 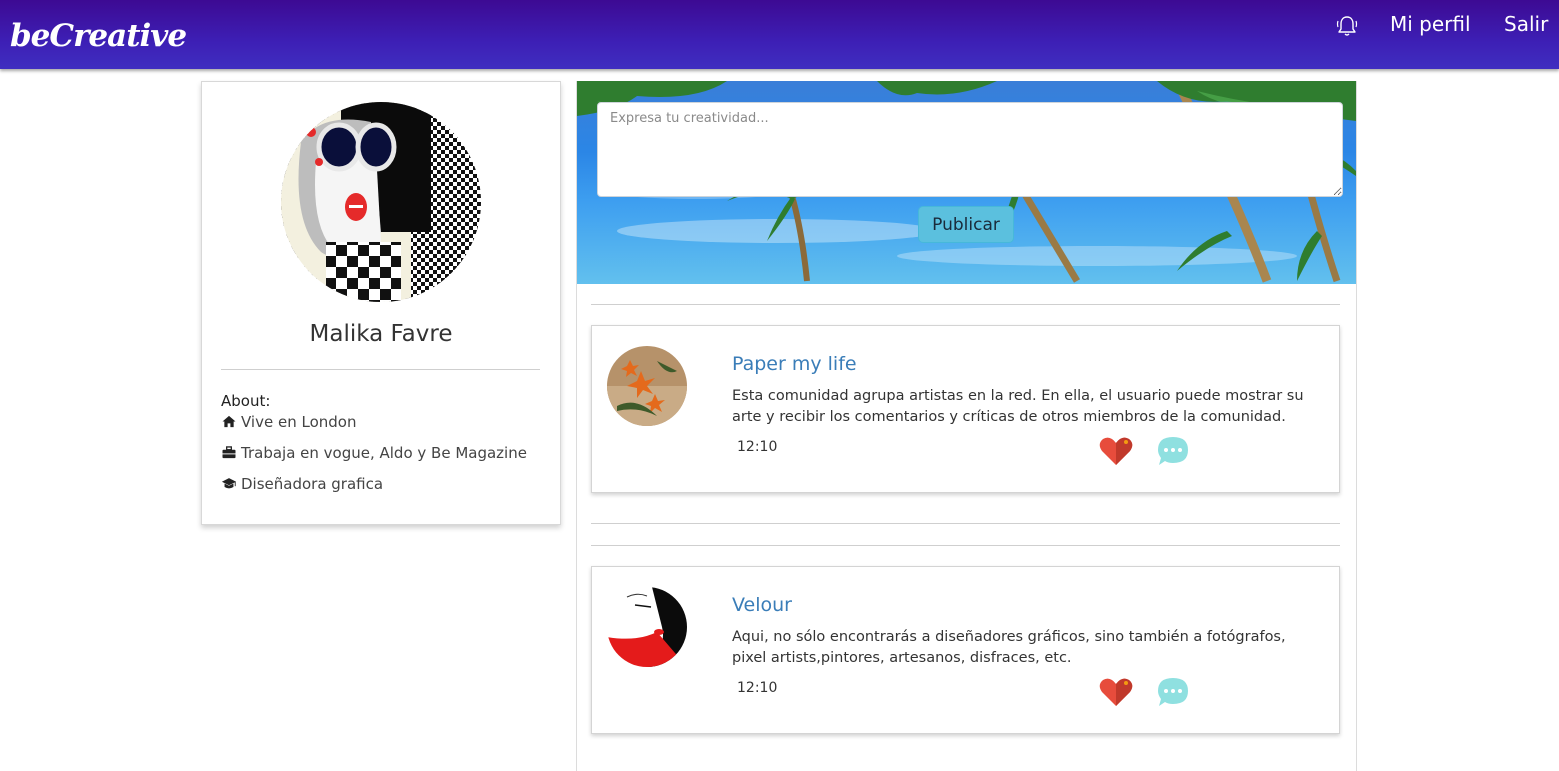 What do you see at coordinates (229, 421) in the screenshot?
I see `home-icon` at bounding box center [229, 421].